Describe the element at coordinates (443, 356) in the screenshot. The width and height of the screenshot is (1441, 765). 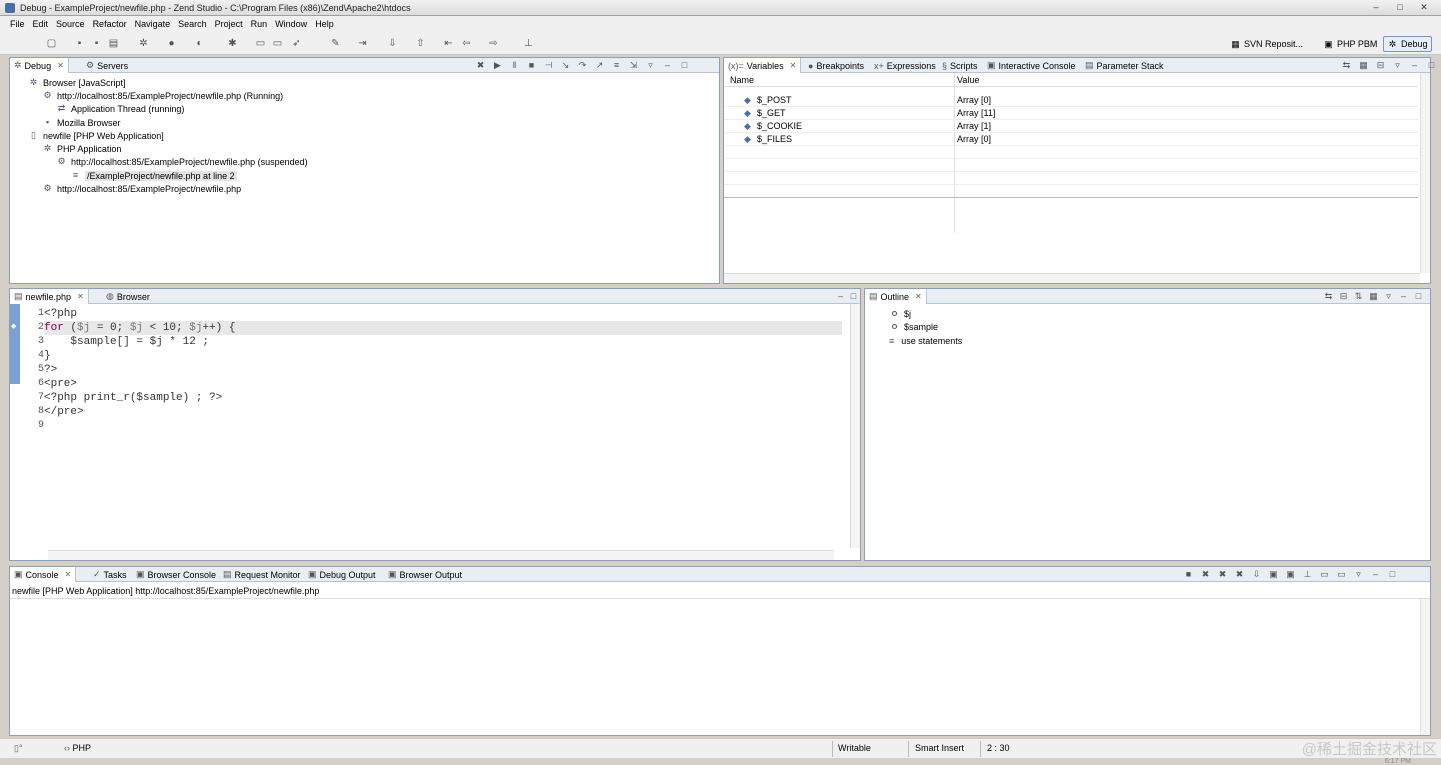
I see `code-line: }` at that location.